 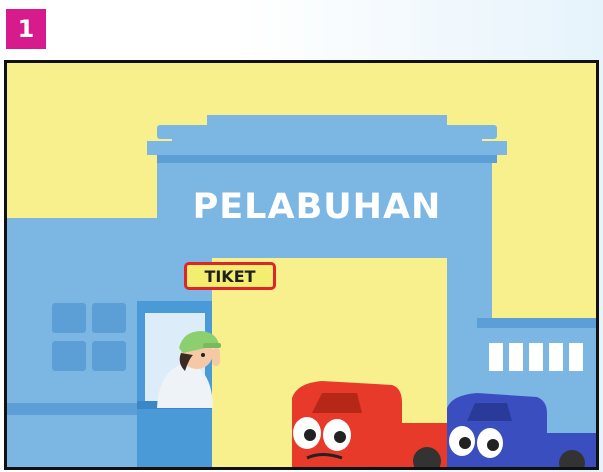 What do you see at coordinates (317, 207) in the screenshot?
I see `harbor-gate-title: PELABUHAN` at bounding box center [317, 207].